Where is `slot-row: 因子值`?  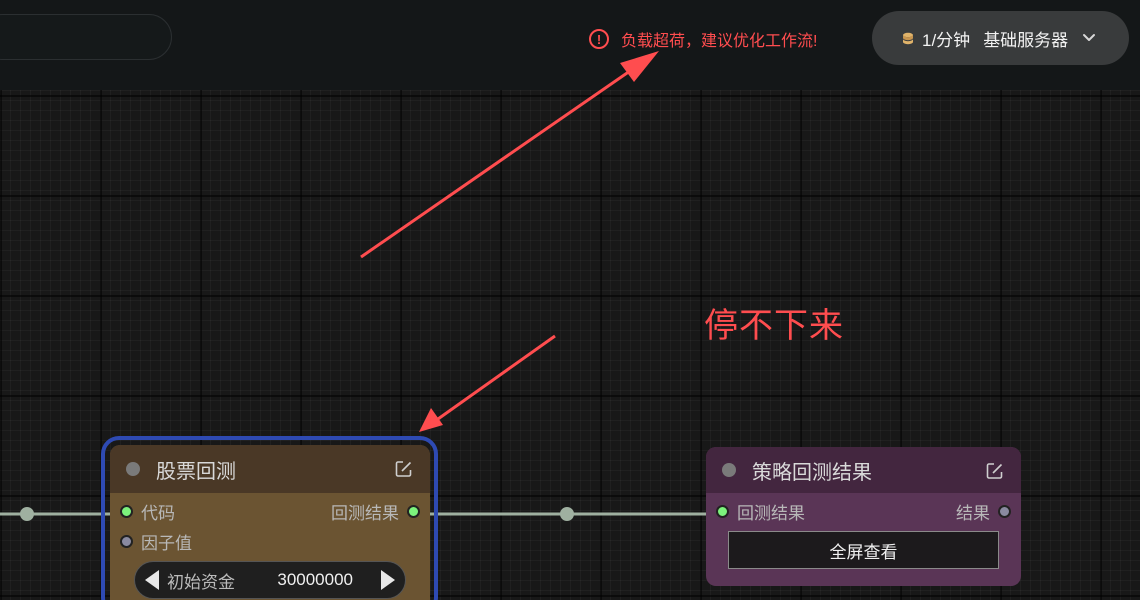
slot-row: 因子值 is located at coordinates (270, 538).